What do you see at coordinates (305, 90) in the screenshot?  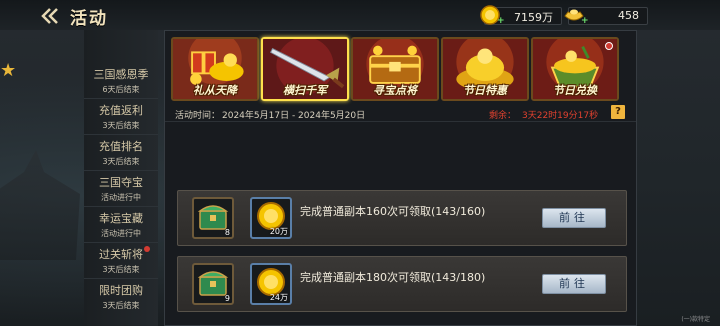 I see `tab-label: 横扫千军` at bounding box center [305, 90].